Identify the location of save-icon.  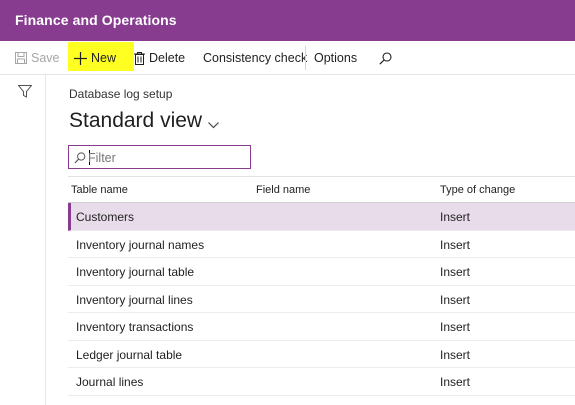
(21, 58).